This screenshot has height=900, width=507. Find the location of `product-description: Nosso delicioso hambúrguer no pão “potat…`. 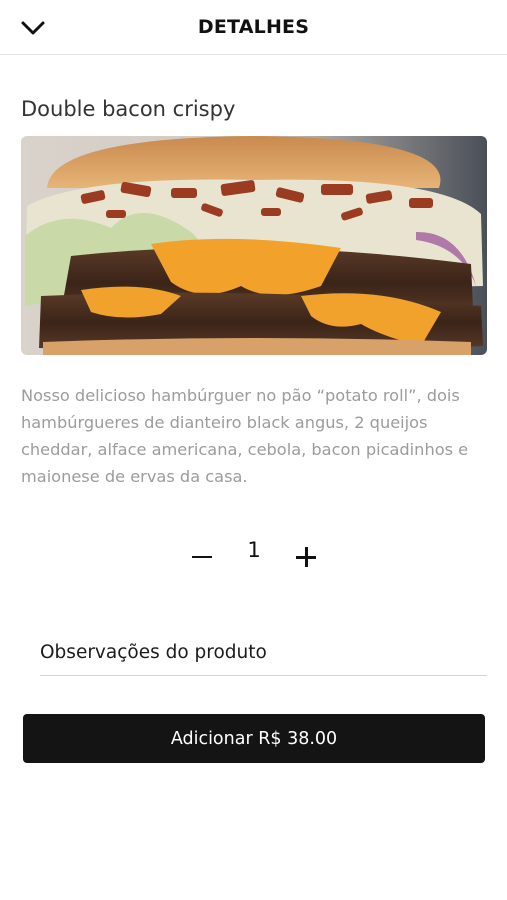

product-description: Nosso delicioso hambúrguer no pão “potat… is located at coordinates (245, 436).